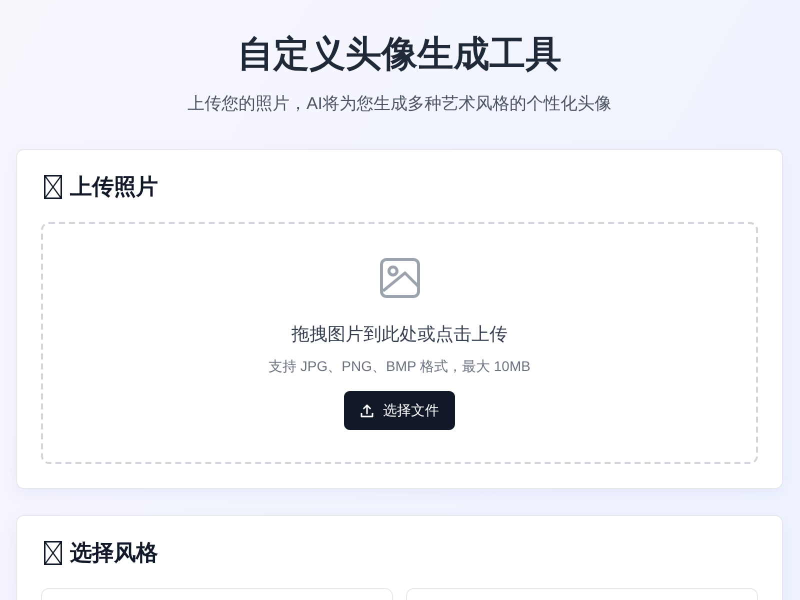 This screenshot has height=600, width=800. Describe the element at coordinates (114, 187) in the screenshot. I see `section-heading: 上传照片` at that location.